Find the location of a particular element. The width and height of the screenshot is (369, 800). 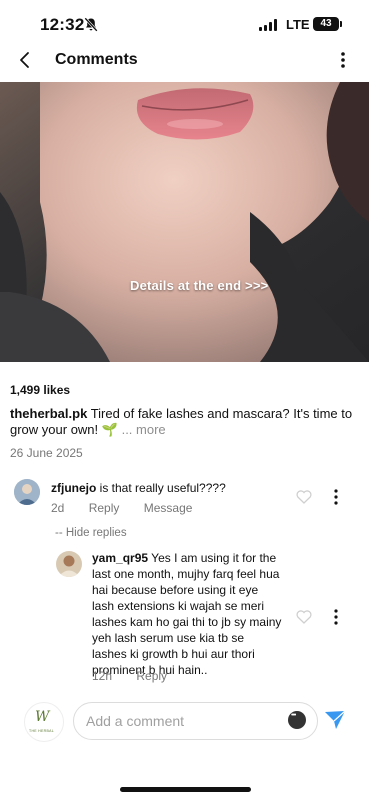

media-overlay-text: Details at the end >>> is located at coordinates (199, 285).